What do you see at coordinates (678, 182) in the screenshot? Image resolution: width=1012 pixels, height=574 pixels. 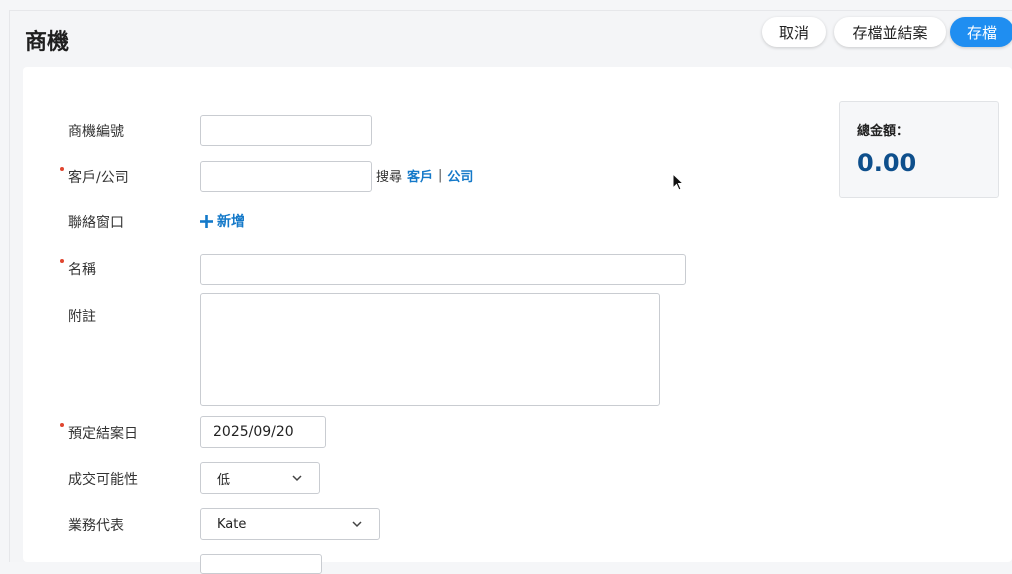 I see `mouse-cursor-icon` at bounding box center [678, 182].